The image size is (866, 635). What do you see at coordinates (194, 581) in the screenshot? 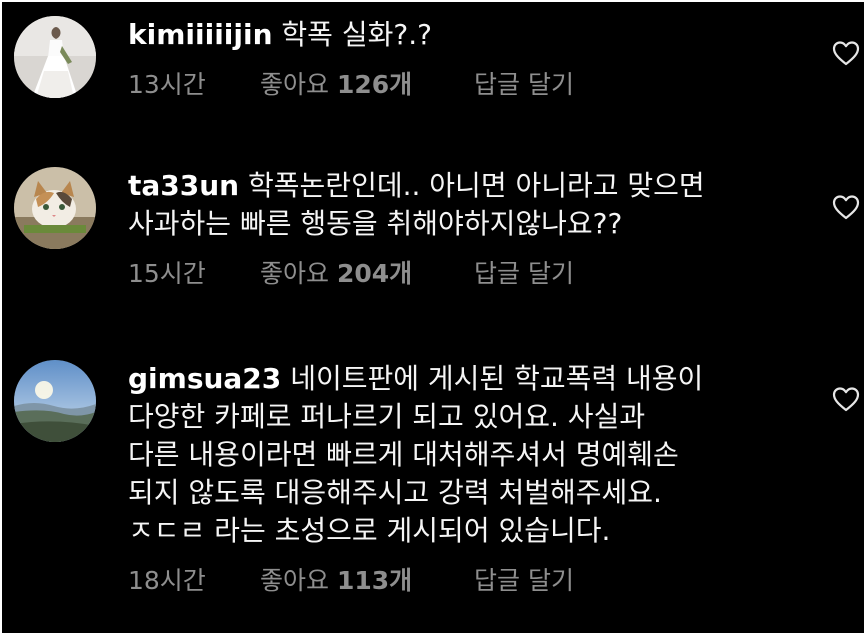
I see `comment-time: 18시간` at bounding box center [194, 581].